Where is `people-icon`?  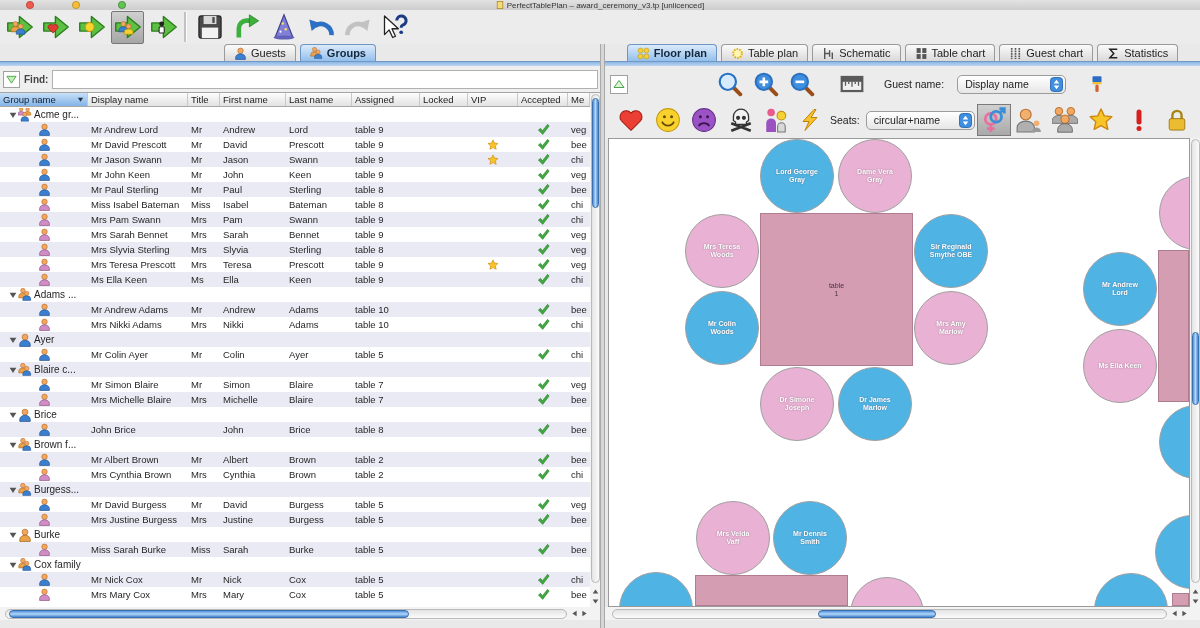 people-icon is located at coordinates (316, 53).